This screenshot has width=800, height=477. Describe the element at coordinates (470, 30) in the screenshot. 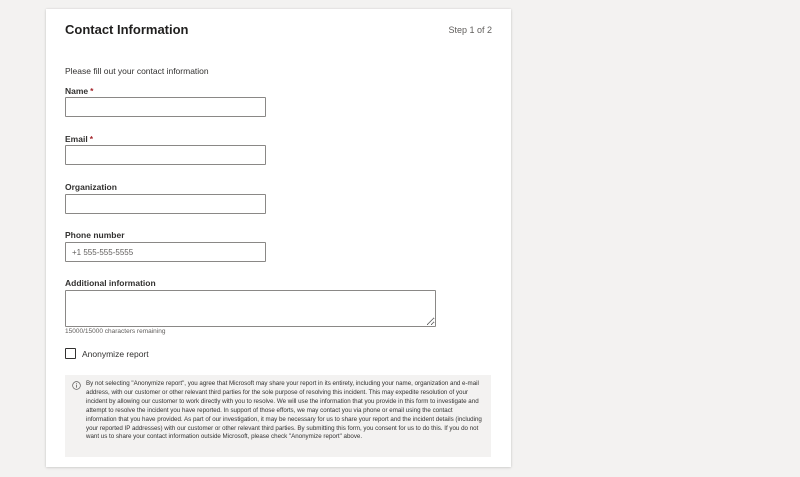

I see `step-indicator: Step 1 of 2` at that location.